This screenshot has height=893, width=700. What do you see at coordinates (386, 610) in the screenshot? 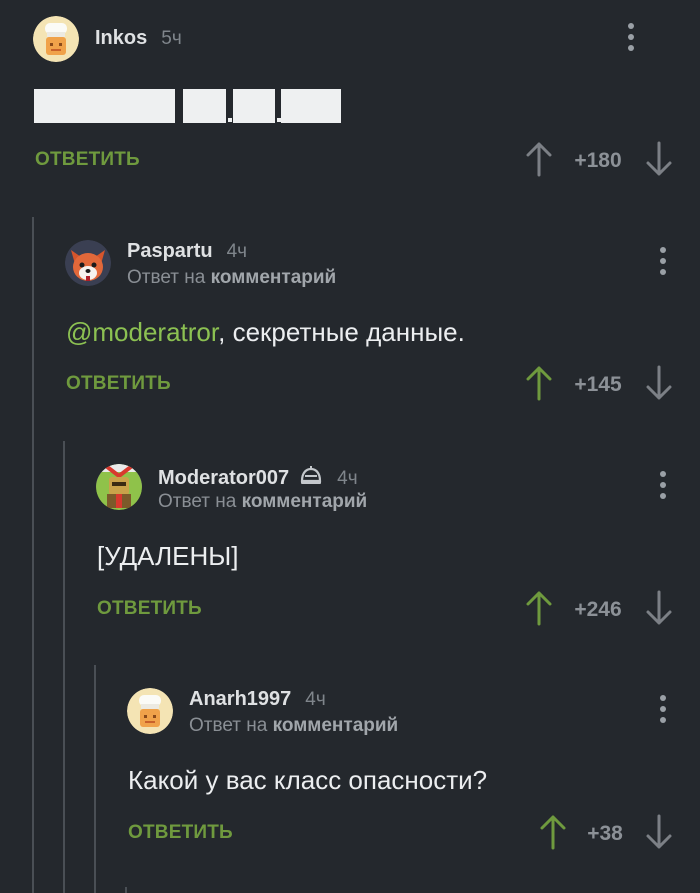
I see `comment-footer: ОТВЕТИТЬ +246` at bounding box center [386, 610].